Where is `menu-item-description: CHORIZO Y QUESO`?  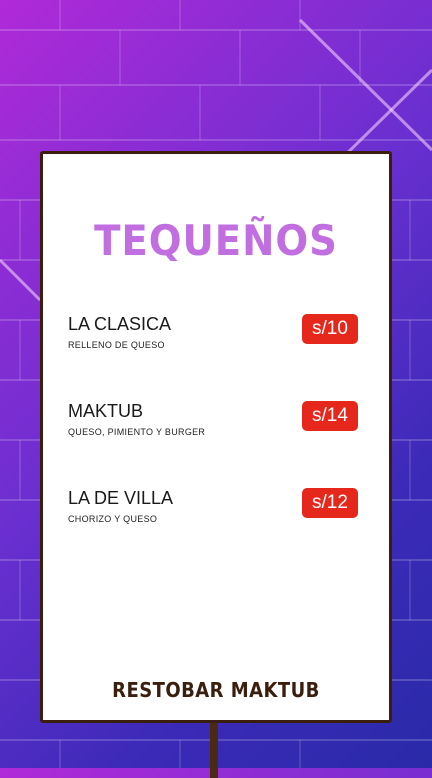
menu-item-description: CHORIZO Y QUESO is located at coordinates (113, 519).